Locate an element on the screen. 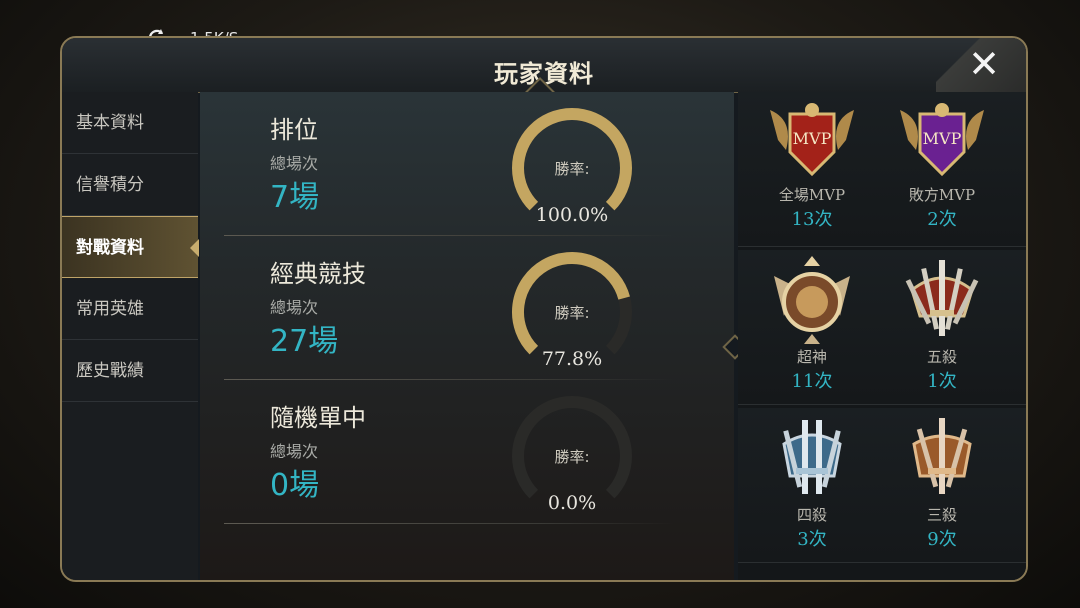  achievement-count: 3次 is located at coordinates (812, 539).